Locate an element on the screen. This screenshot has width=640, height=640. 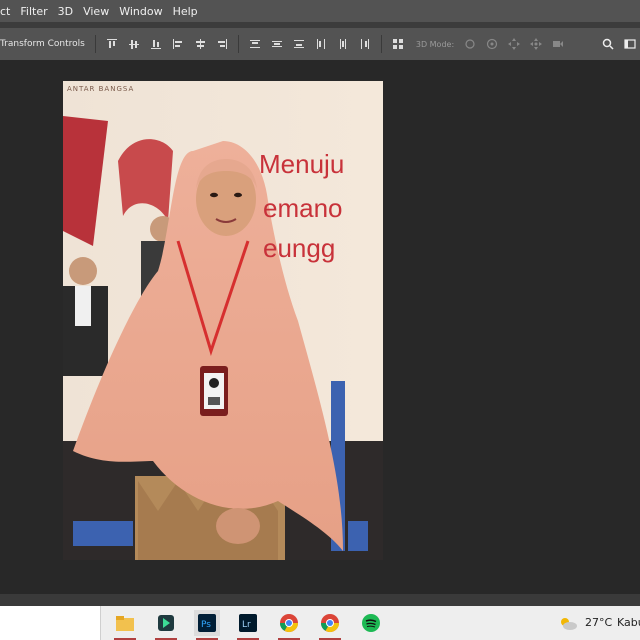
3d-pan-icon is located at coordinates (514, 44).